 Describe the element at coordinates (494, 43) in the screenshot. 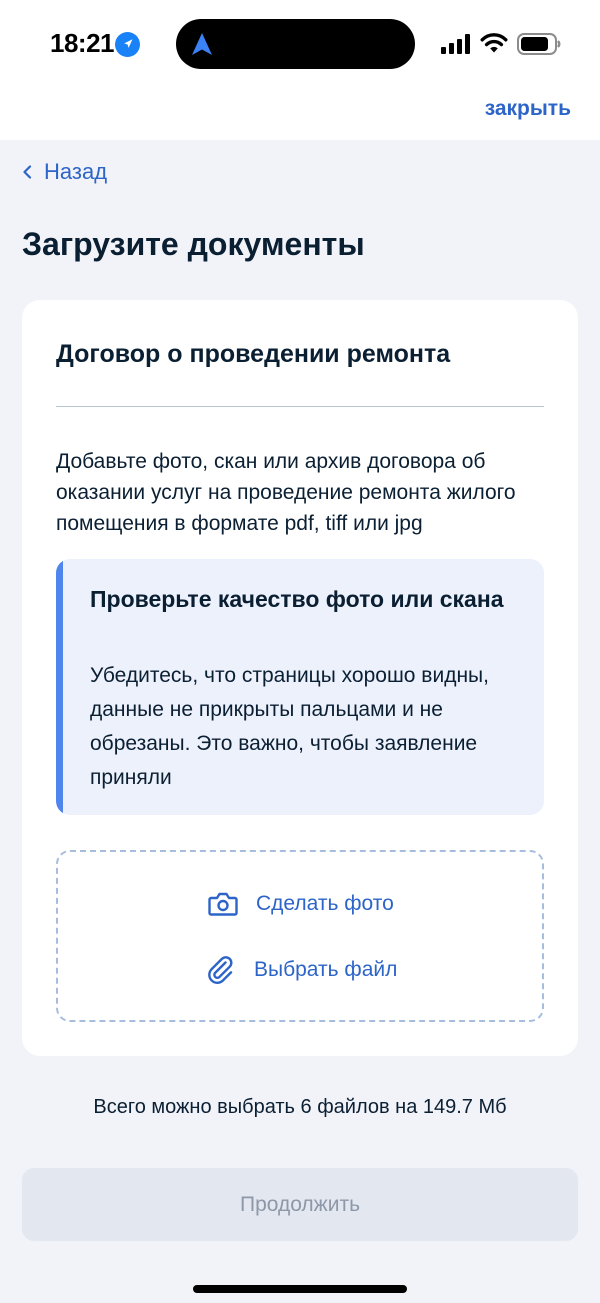

I see `wifi-icon` at that location.